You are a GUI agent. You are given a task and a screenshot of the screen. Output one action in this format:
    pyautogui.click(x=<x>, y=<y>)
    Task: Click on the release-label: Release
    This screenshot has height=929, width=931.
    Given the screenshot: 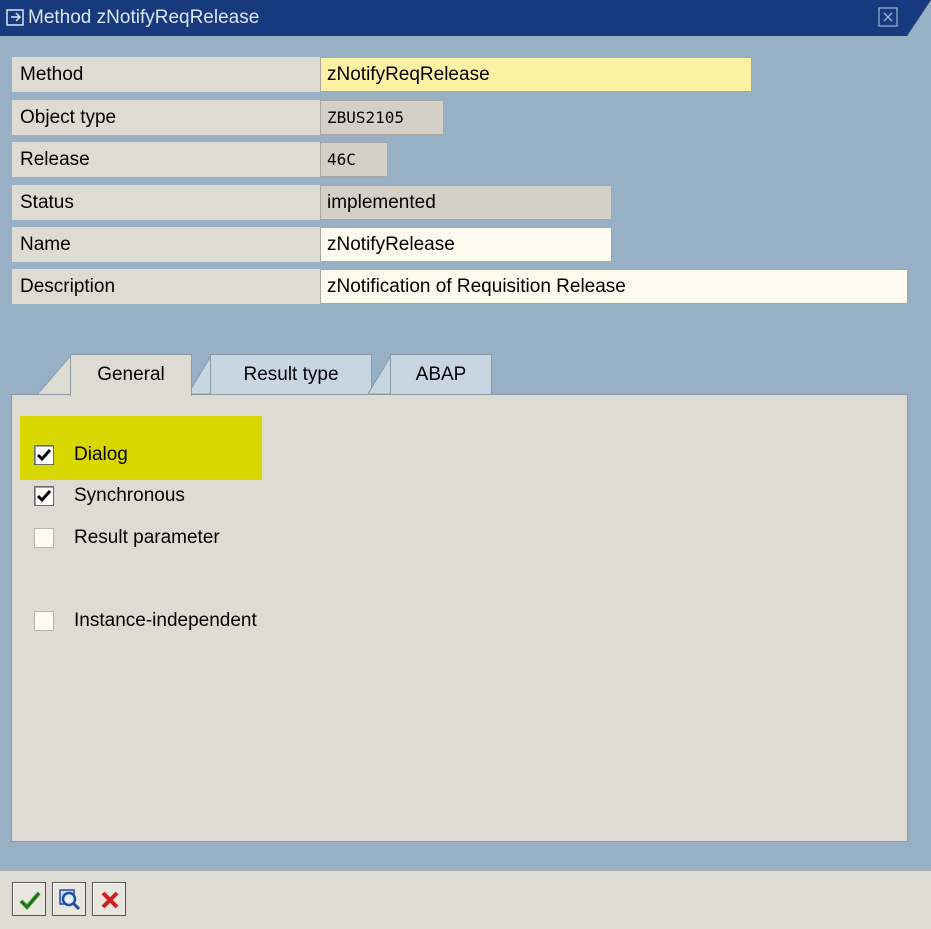 What is the action you would take?
    pyautogui.click(x=166, y=159)
    